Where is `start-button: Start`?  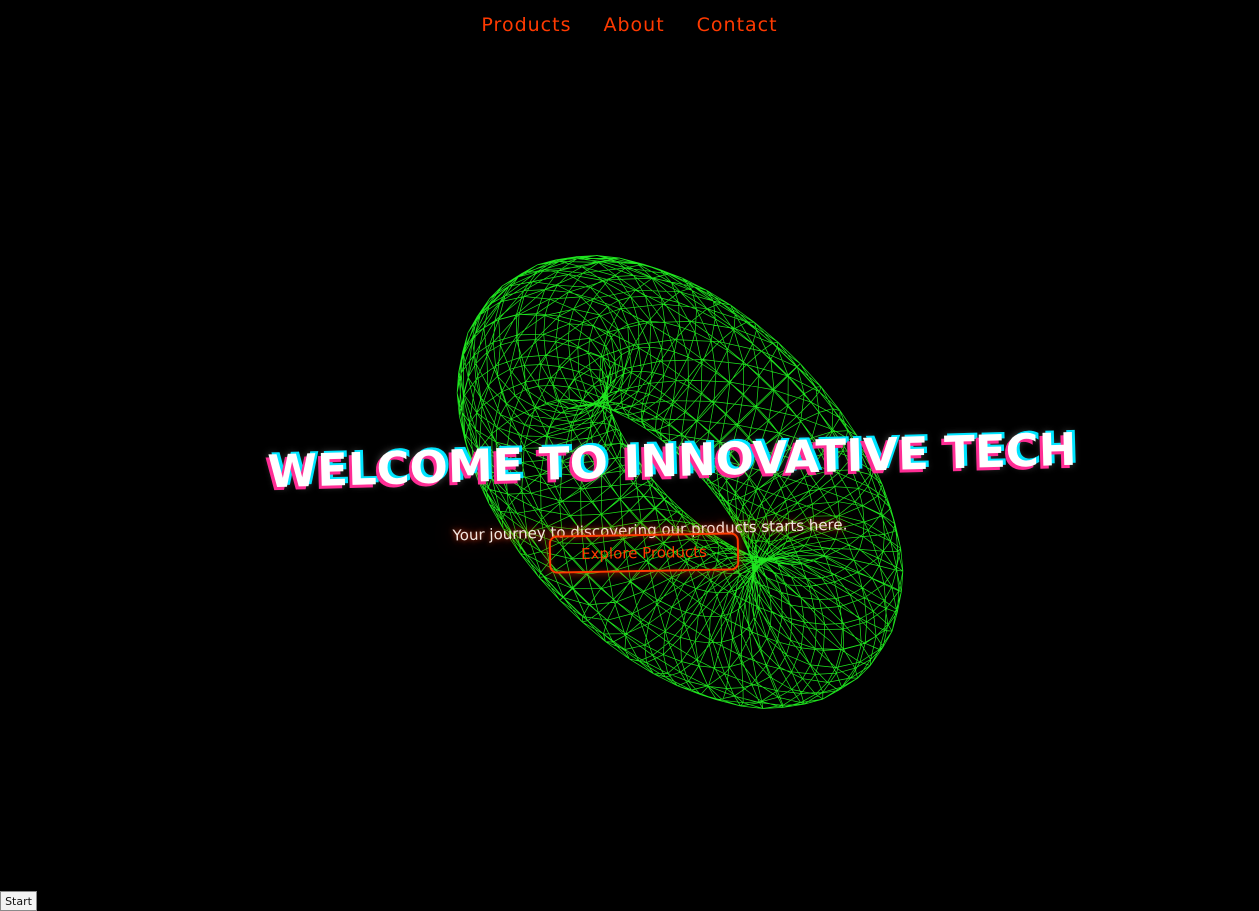 start-button: Start is located at coordinates (18, 901).